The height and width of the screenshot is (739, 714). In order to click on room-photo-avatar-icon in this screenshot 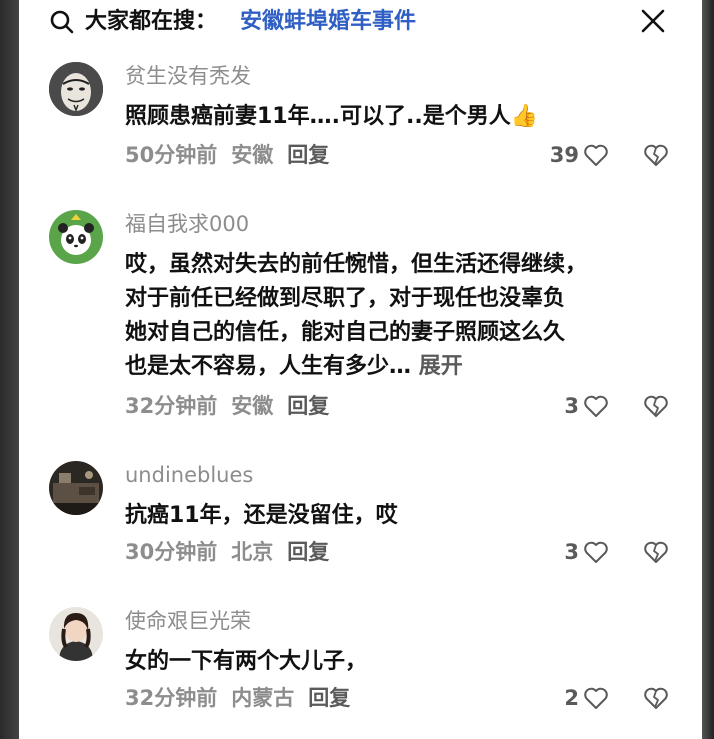, I will do `click(76, 488)`.